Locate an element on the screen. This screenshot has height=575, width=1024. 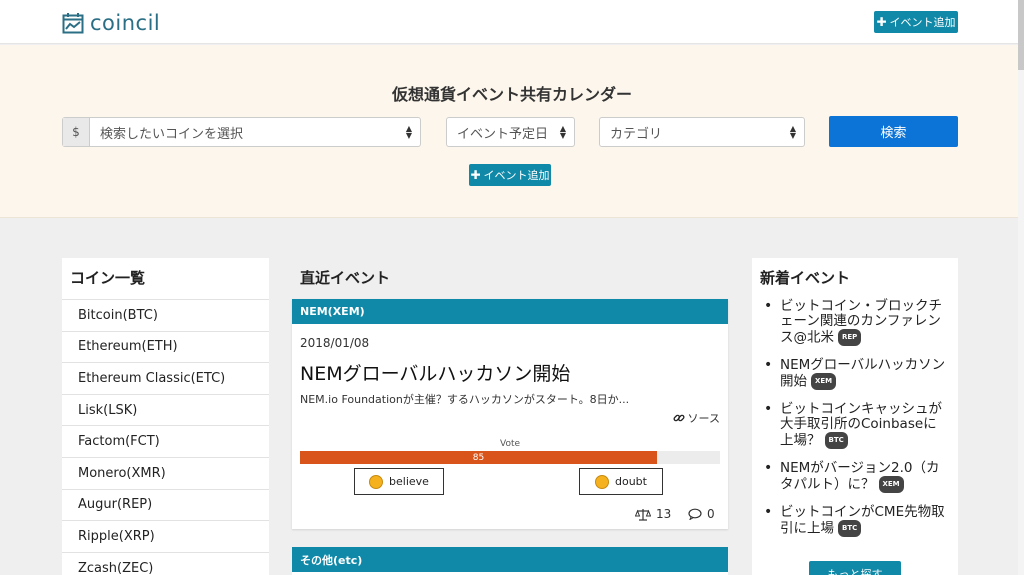
coin-select: $ 検索したいコインを選択 ▲ ▼ is located at coordinates (241, 132).